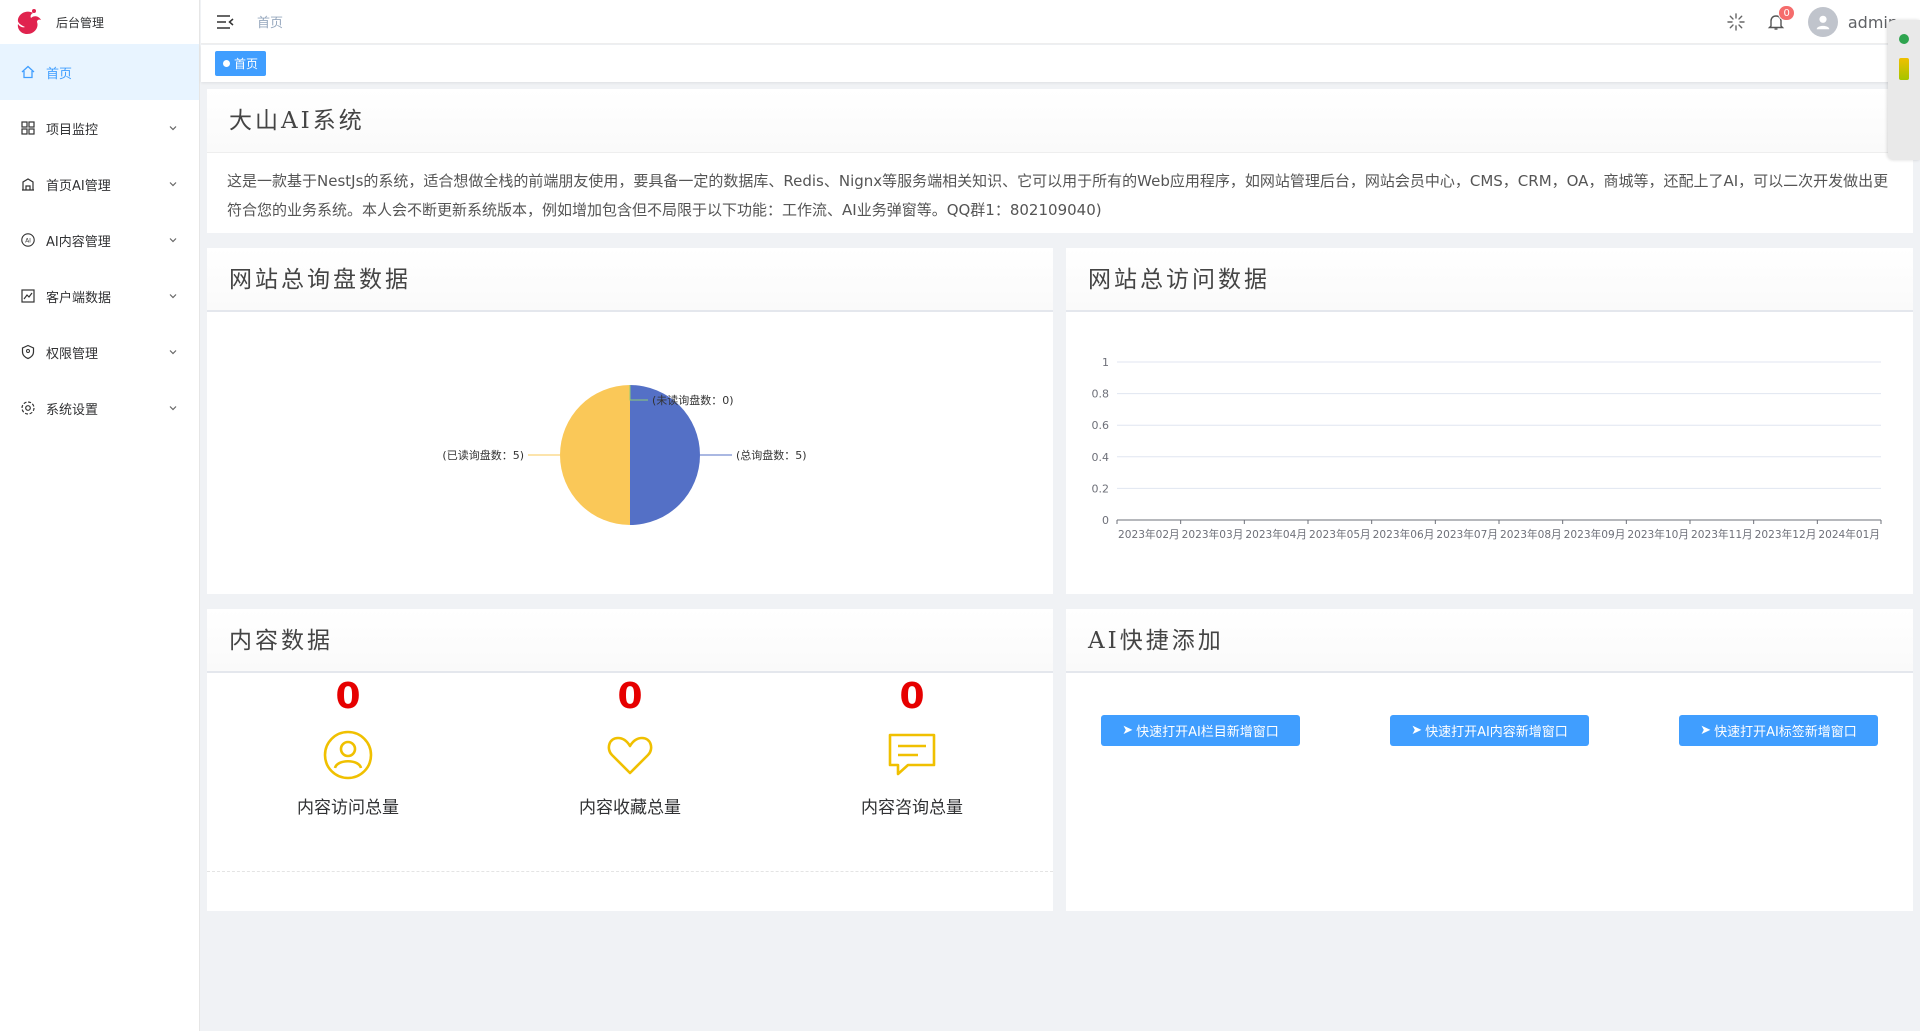  What do you see at coordinates (1060, 121) in the screenshot?
I see `intro-title: 大山AI系统` at bounding box center [1060, 121].